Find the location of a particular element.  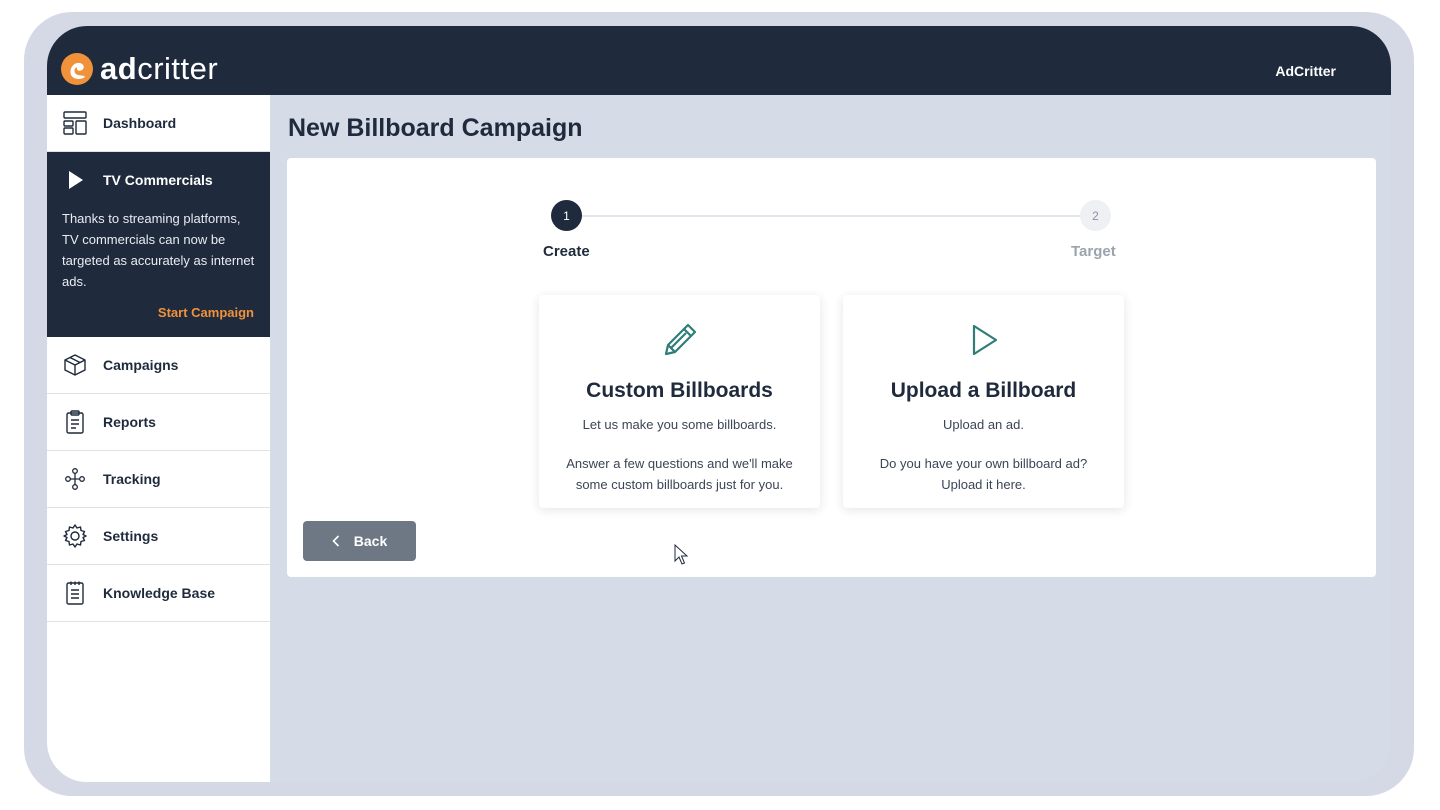

page-title: New Billboard Campaign is located at coordinates (435, 128).